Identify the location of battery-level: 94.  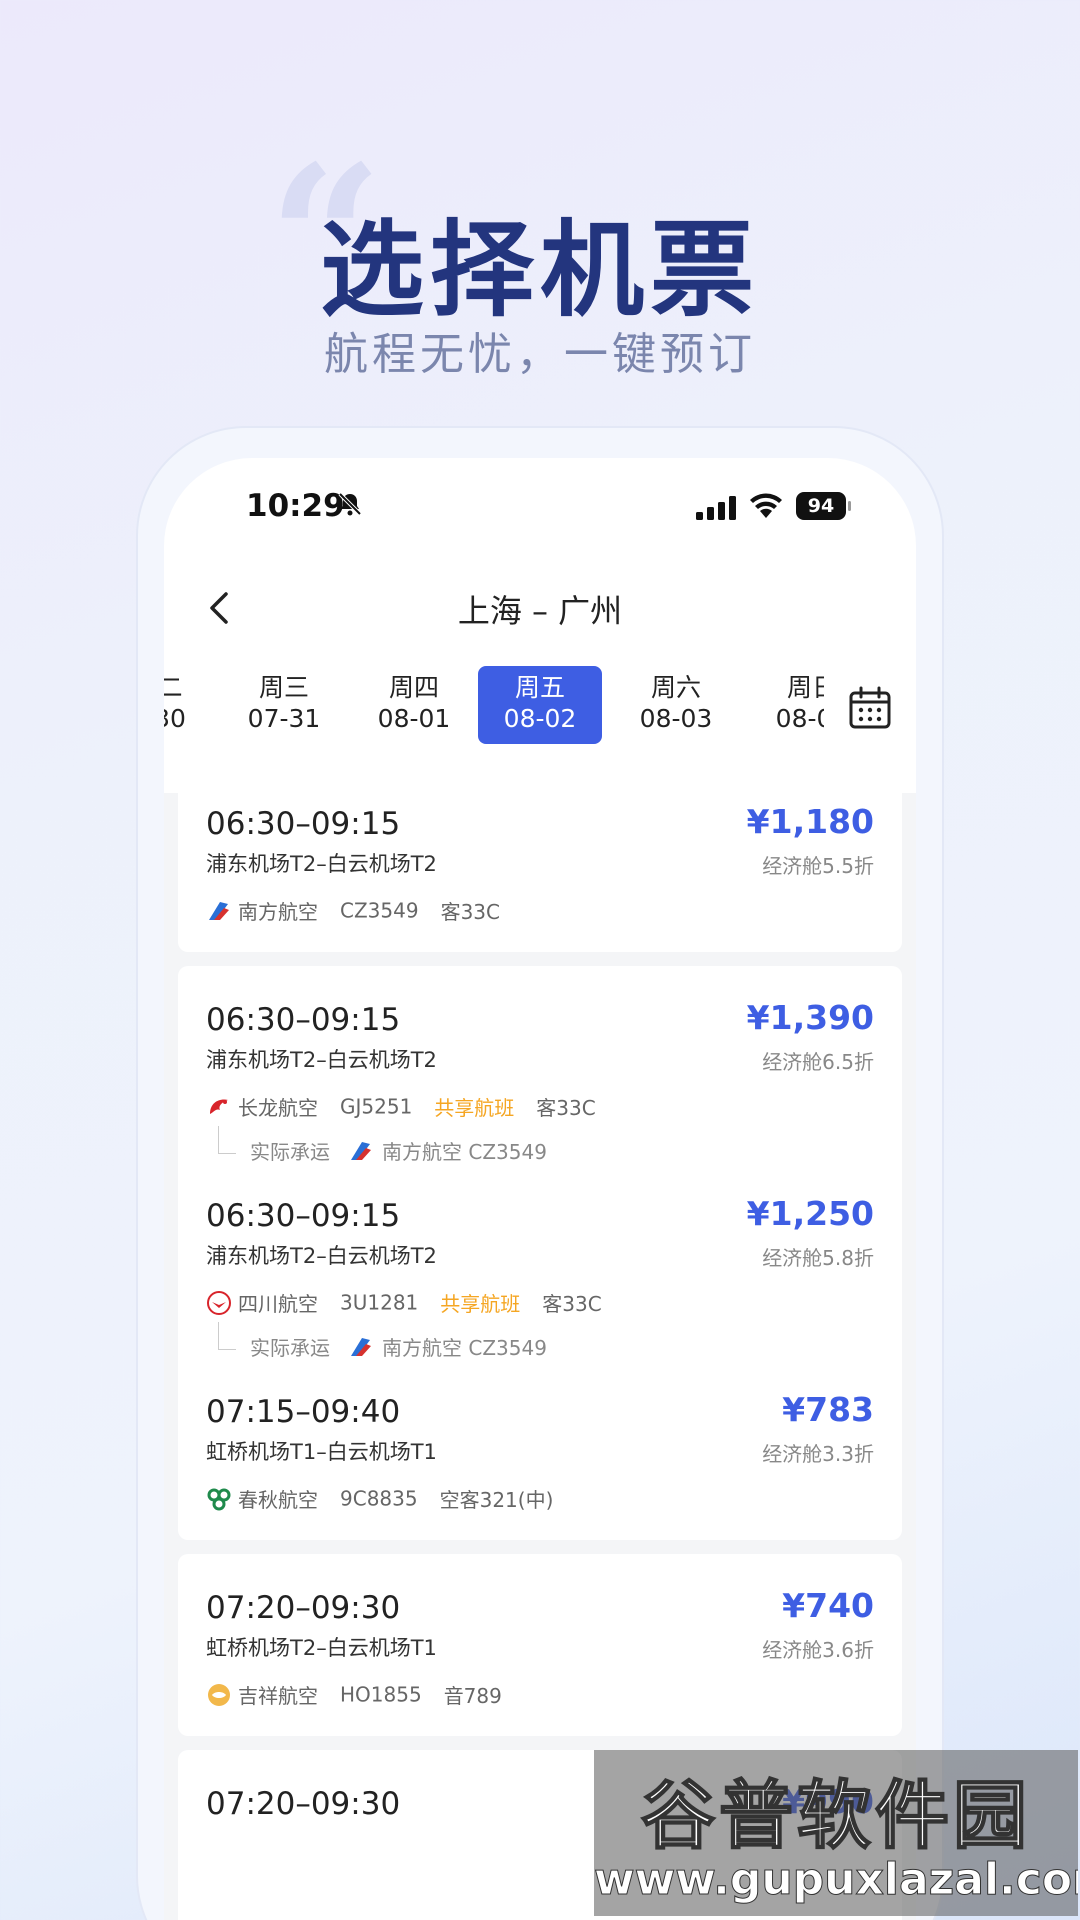
(821, 506).